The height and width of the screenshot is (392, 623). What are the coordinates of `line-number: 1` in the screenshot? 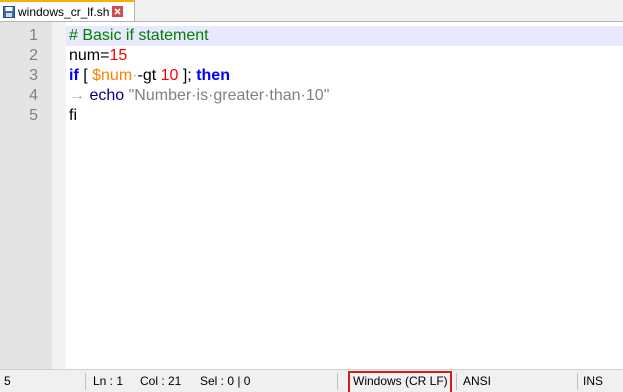 It's located at (33, 35).